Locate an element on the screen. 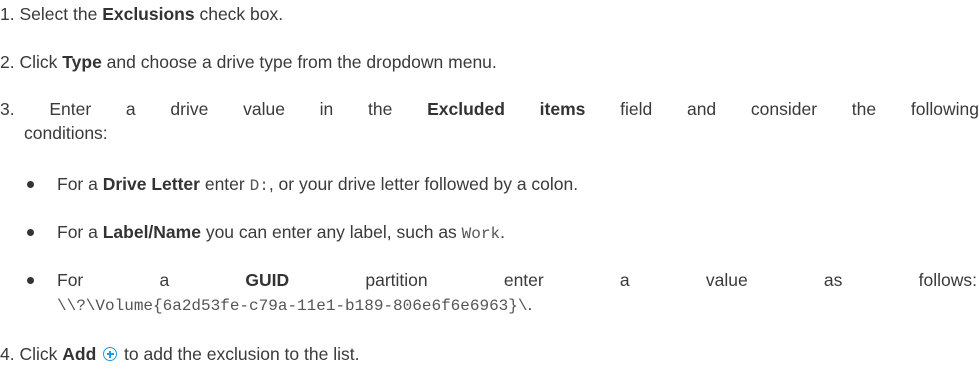 Image resolution: width=979 pixels, height=382 pixels. step-1: 1. Select the Exclusions check box. is located at coordinates (141, 14).